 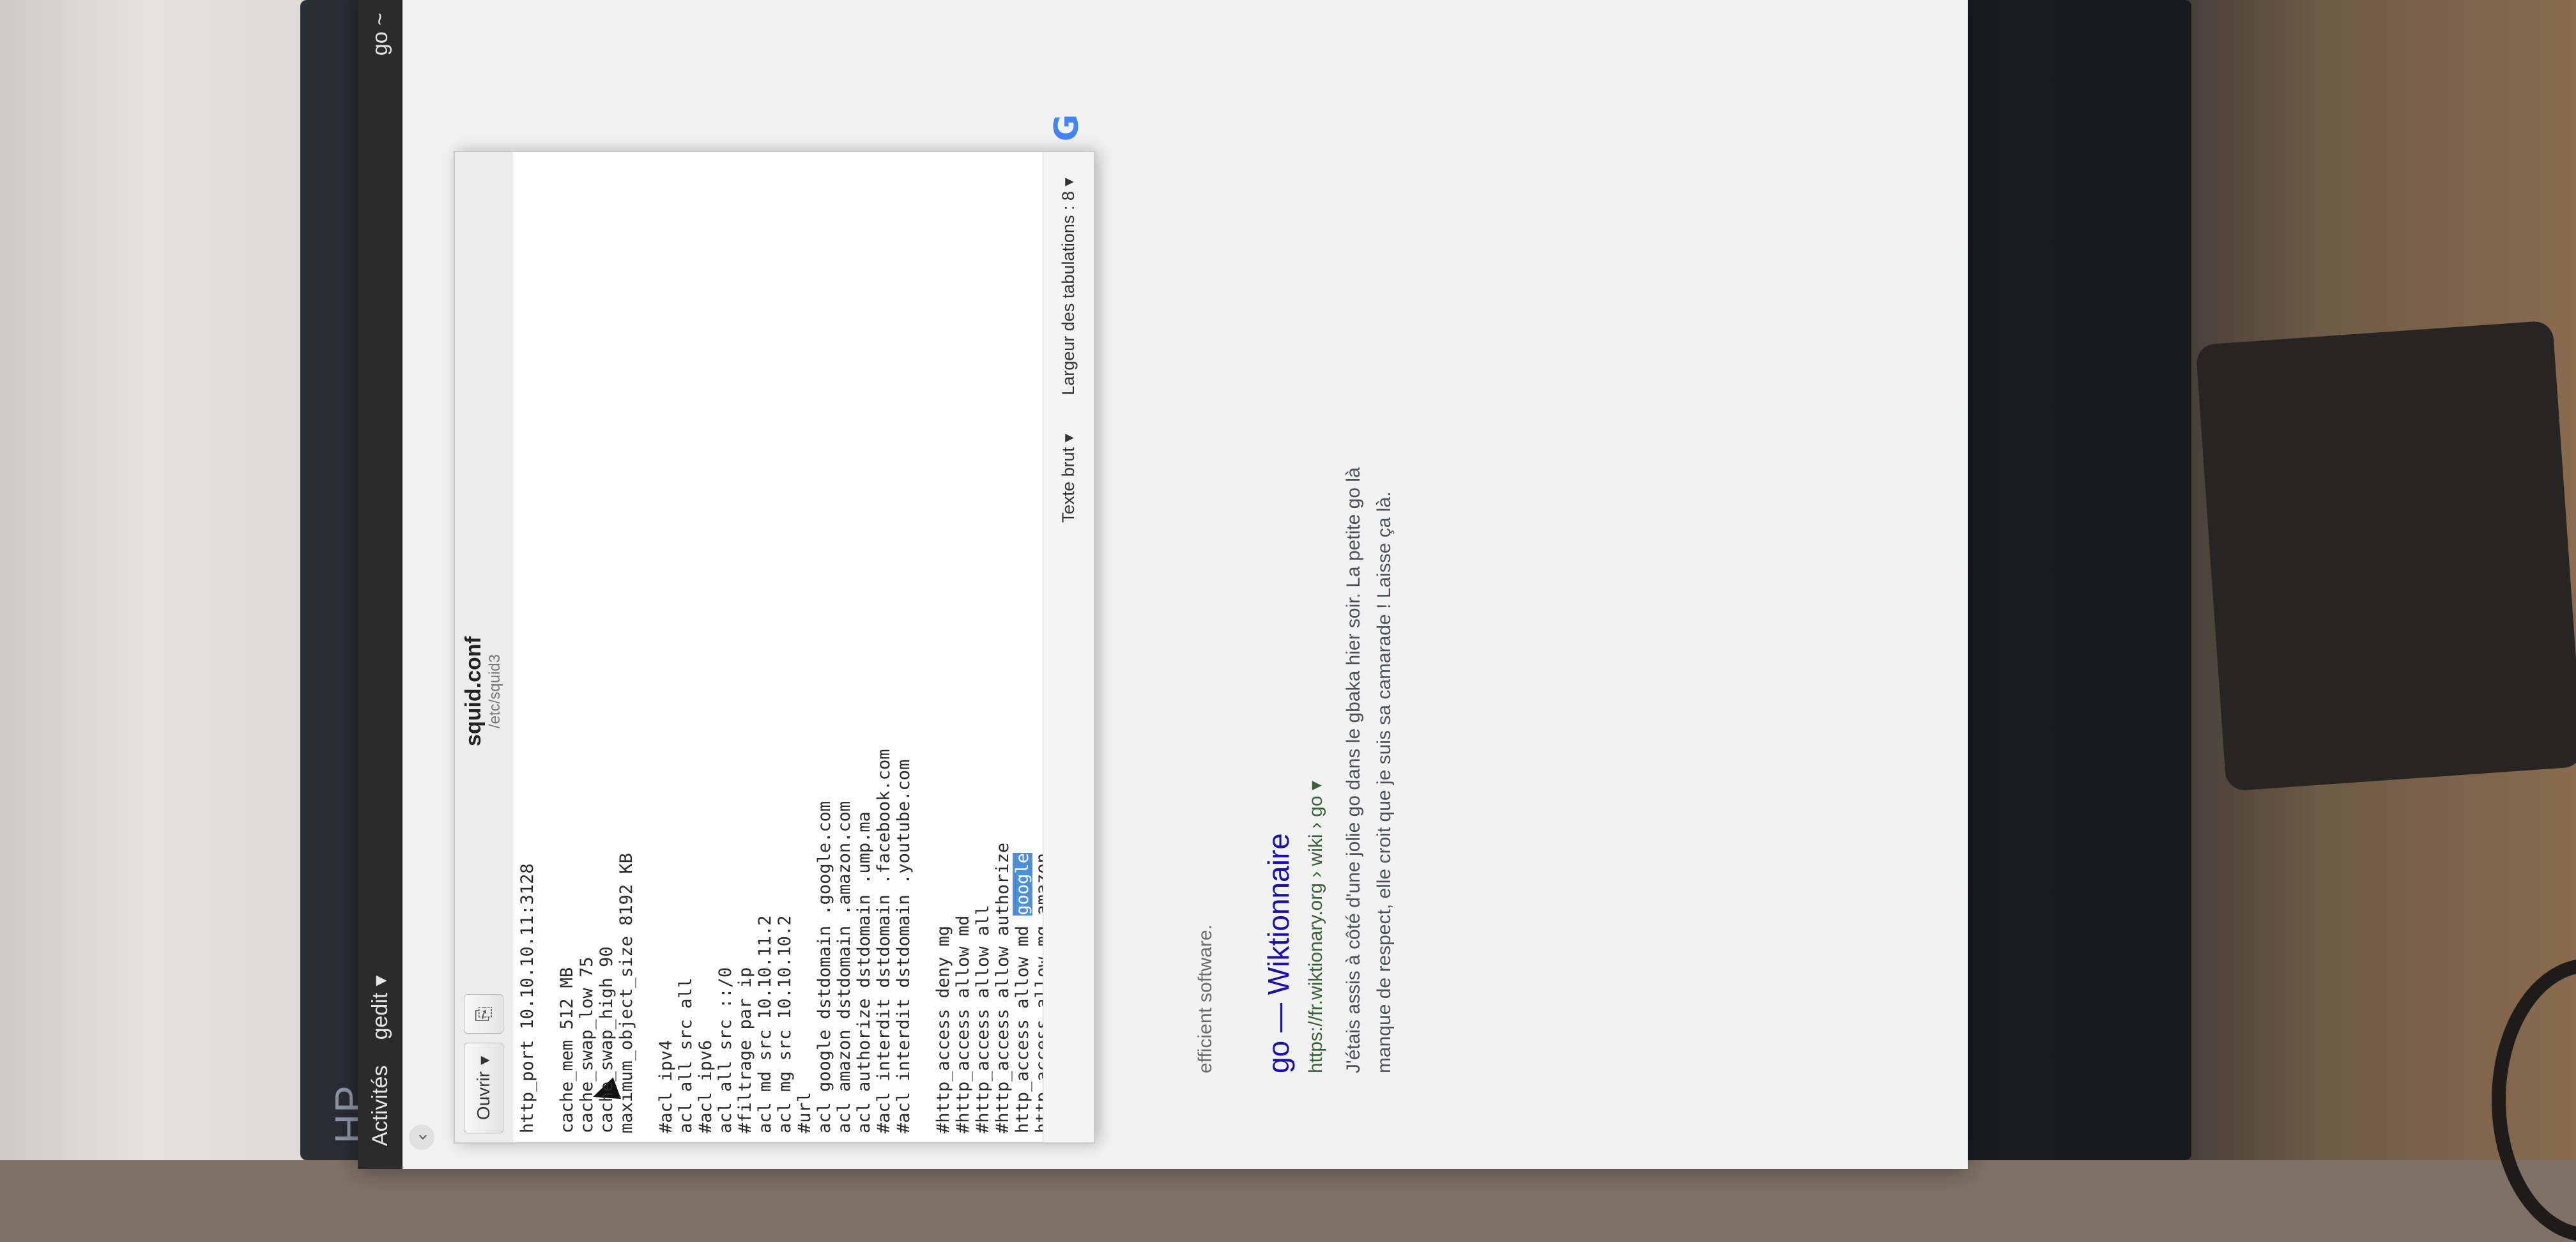 I want to click on editor-line: http_access allow md google, so click(x=1022, y=993).